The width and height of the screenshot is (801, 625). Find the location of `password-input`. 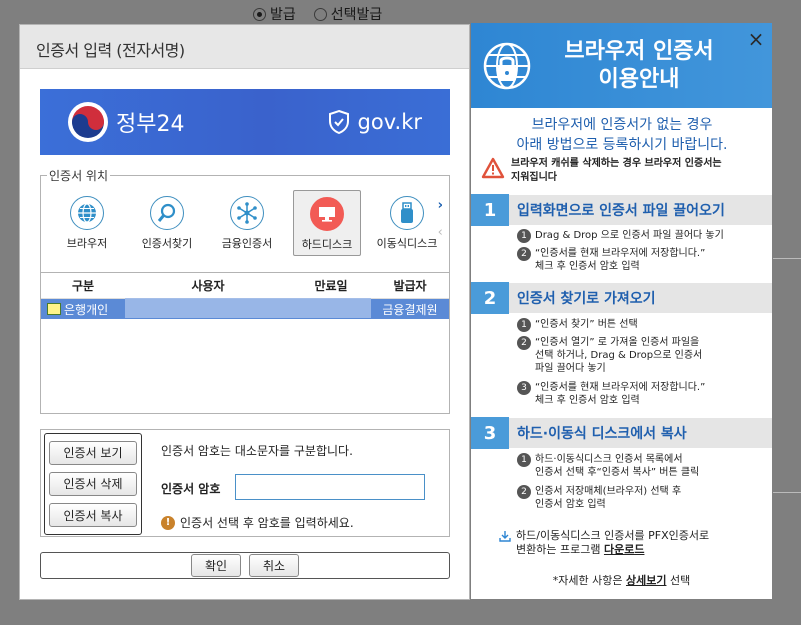

password-input is located at coordinates (330, 487).